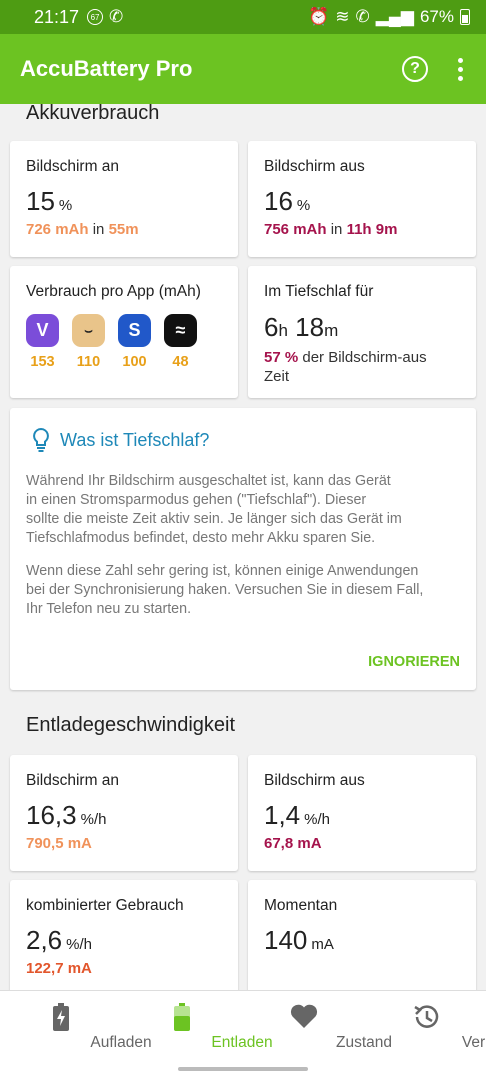 This screenshot has height=1080, width=486. Describe the element at coordinates (42, 362) in the screenshot. I see `app-usage-value: 153` at that location.